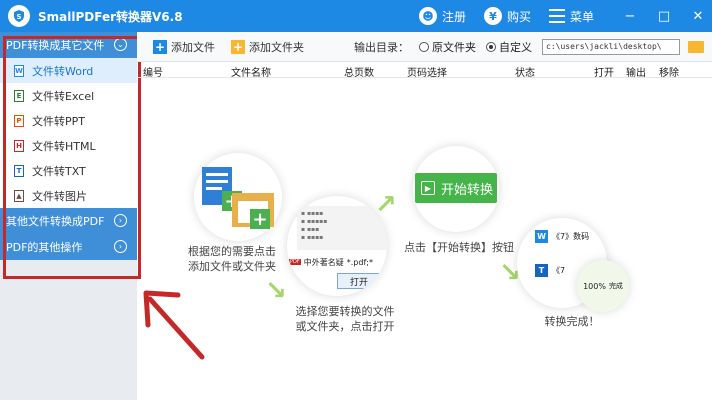 This screenshot has height=400, width=712. I want to click on chevron-down-icon: ⌄, so click(120, 44).